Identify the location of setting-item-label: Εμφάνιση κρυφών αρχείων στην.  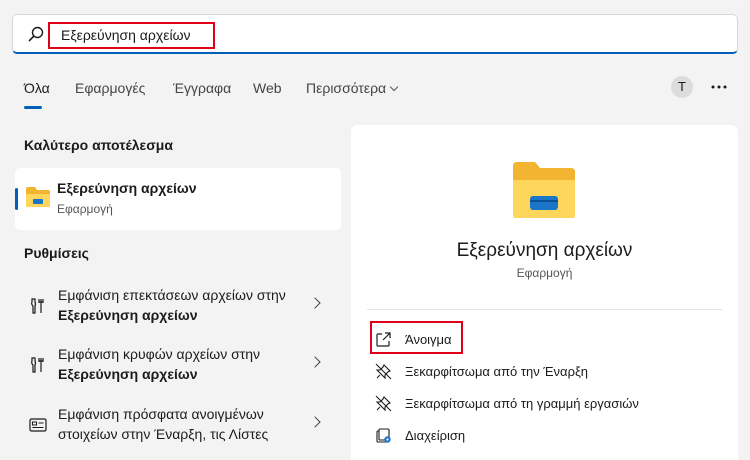
(159, 354).